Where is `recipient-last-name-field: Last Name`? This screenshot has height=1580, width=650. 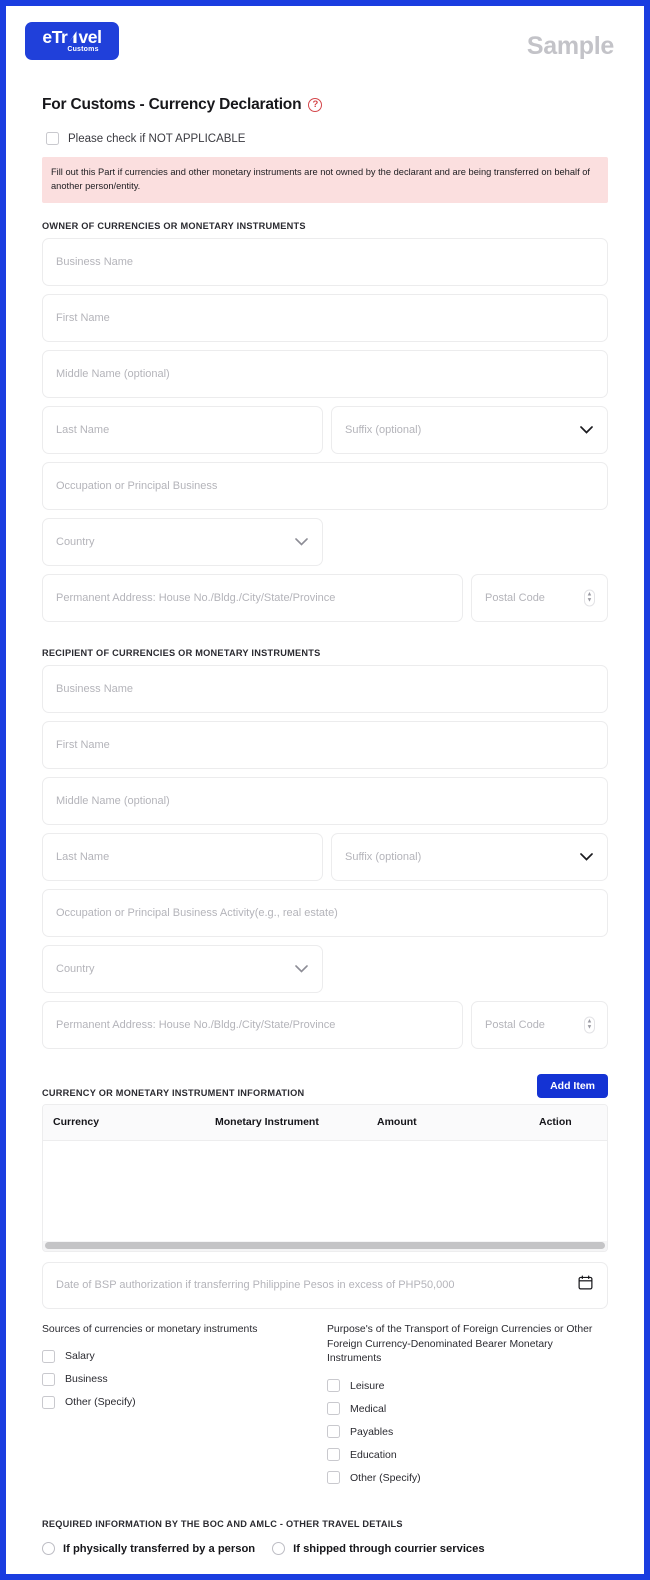
recipient-last-name-field: Last Name is located at coordinates (182, 856).